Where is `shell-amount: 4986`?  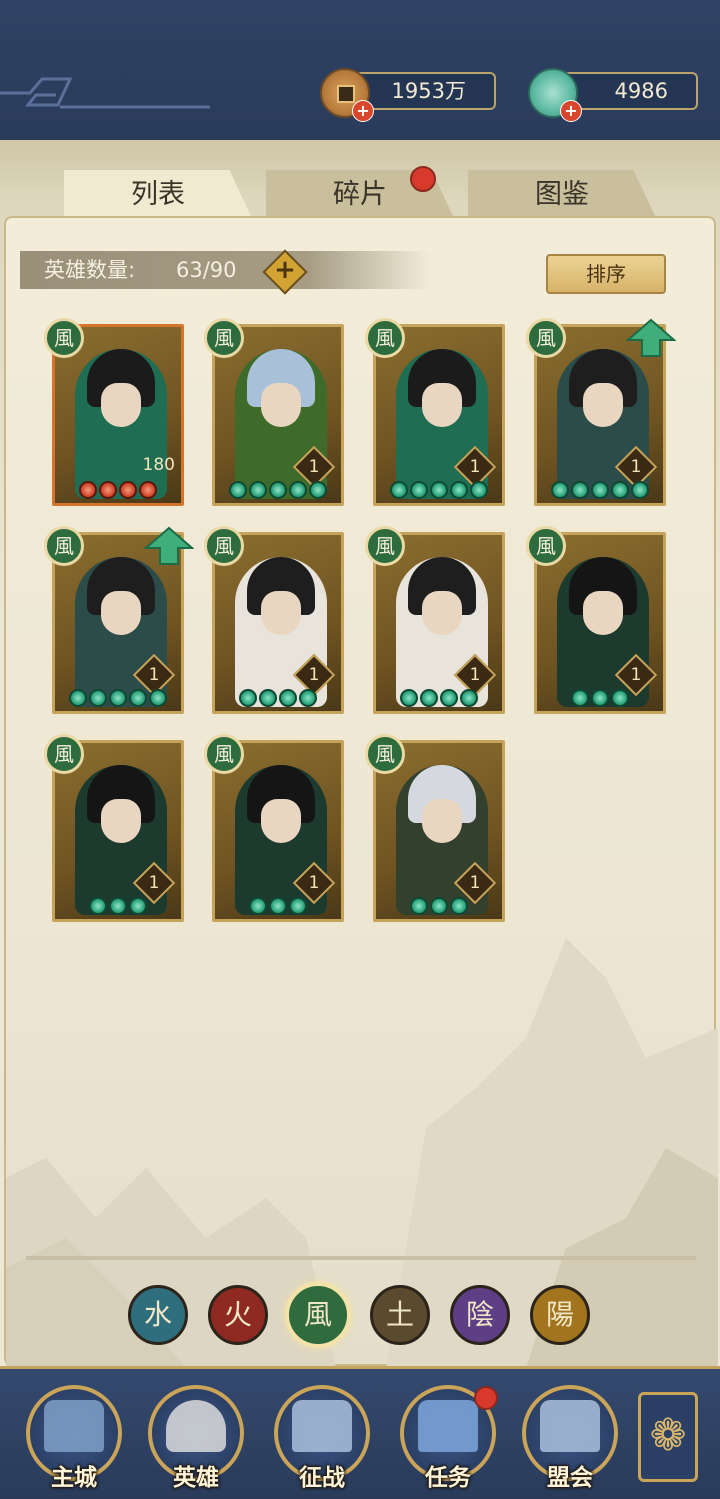
shell-amount: 4986 is located at coordinates (641, 91).